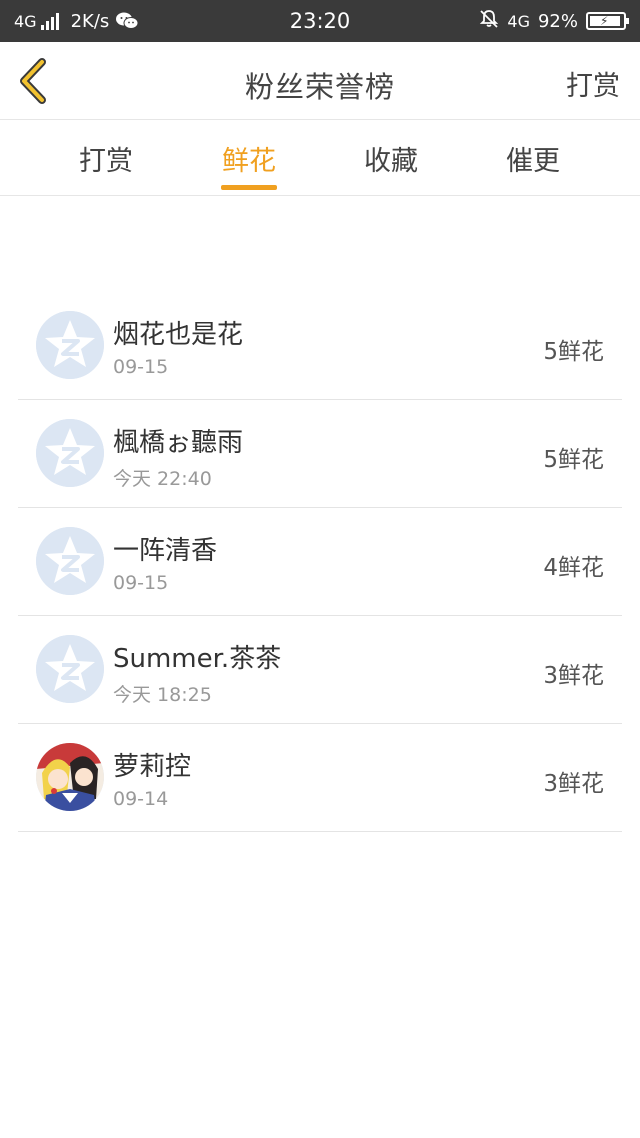 This screenshot has height=1138, width=640. What do you see at coordinates (573, 568) in the screenshot?
I see `flower-count: 4鲜花` at bounding box center [573, 568].